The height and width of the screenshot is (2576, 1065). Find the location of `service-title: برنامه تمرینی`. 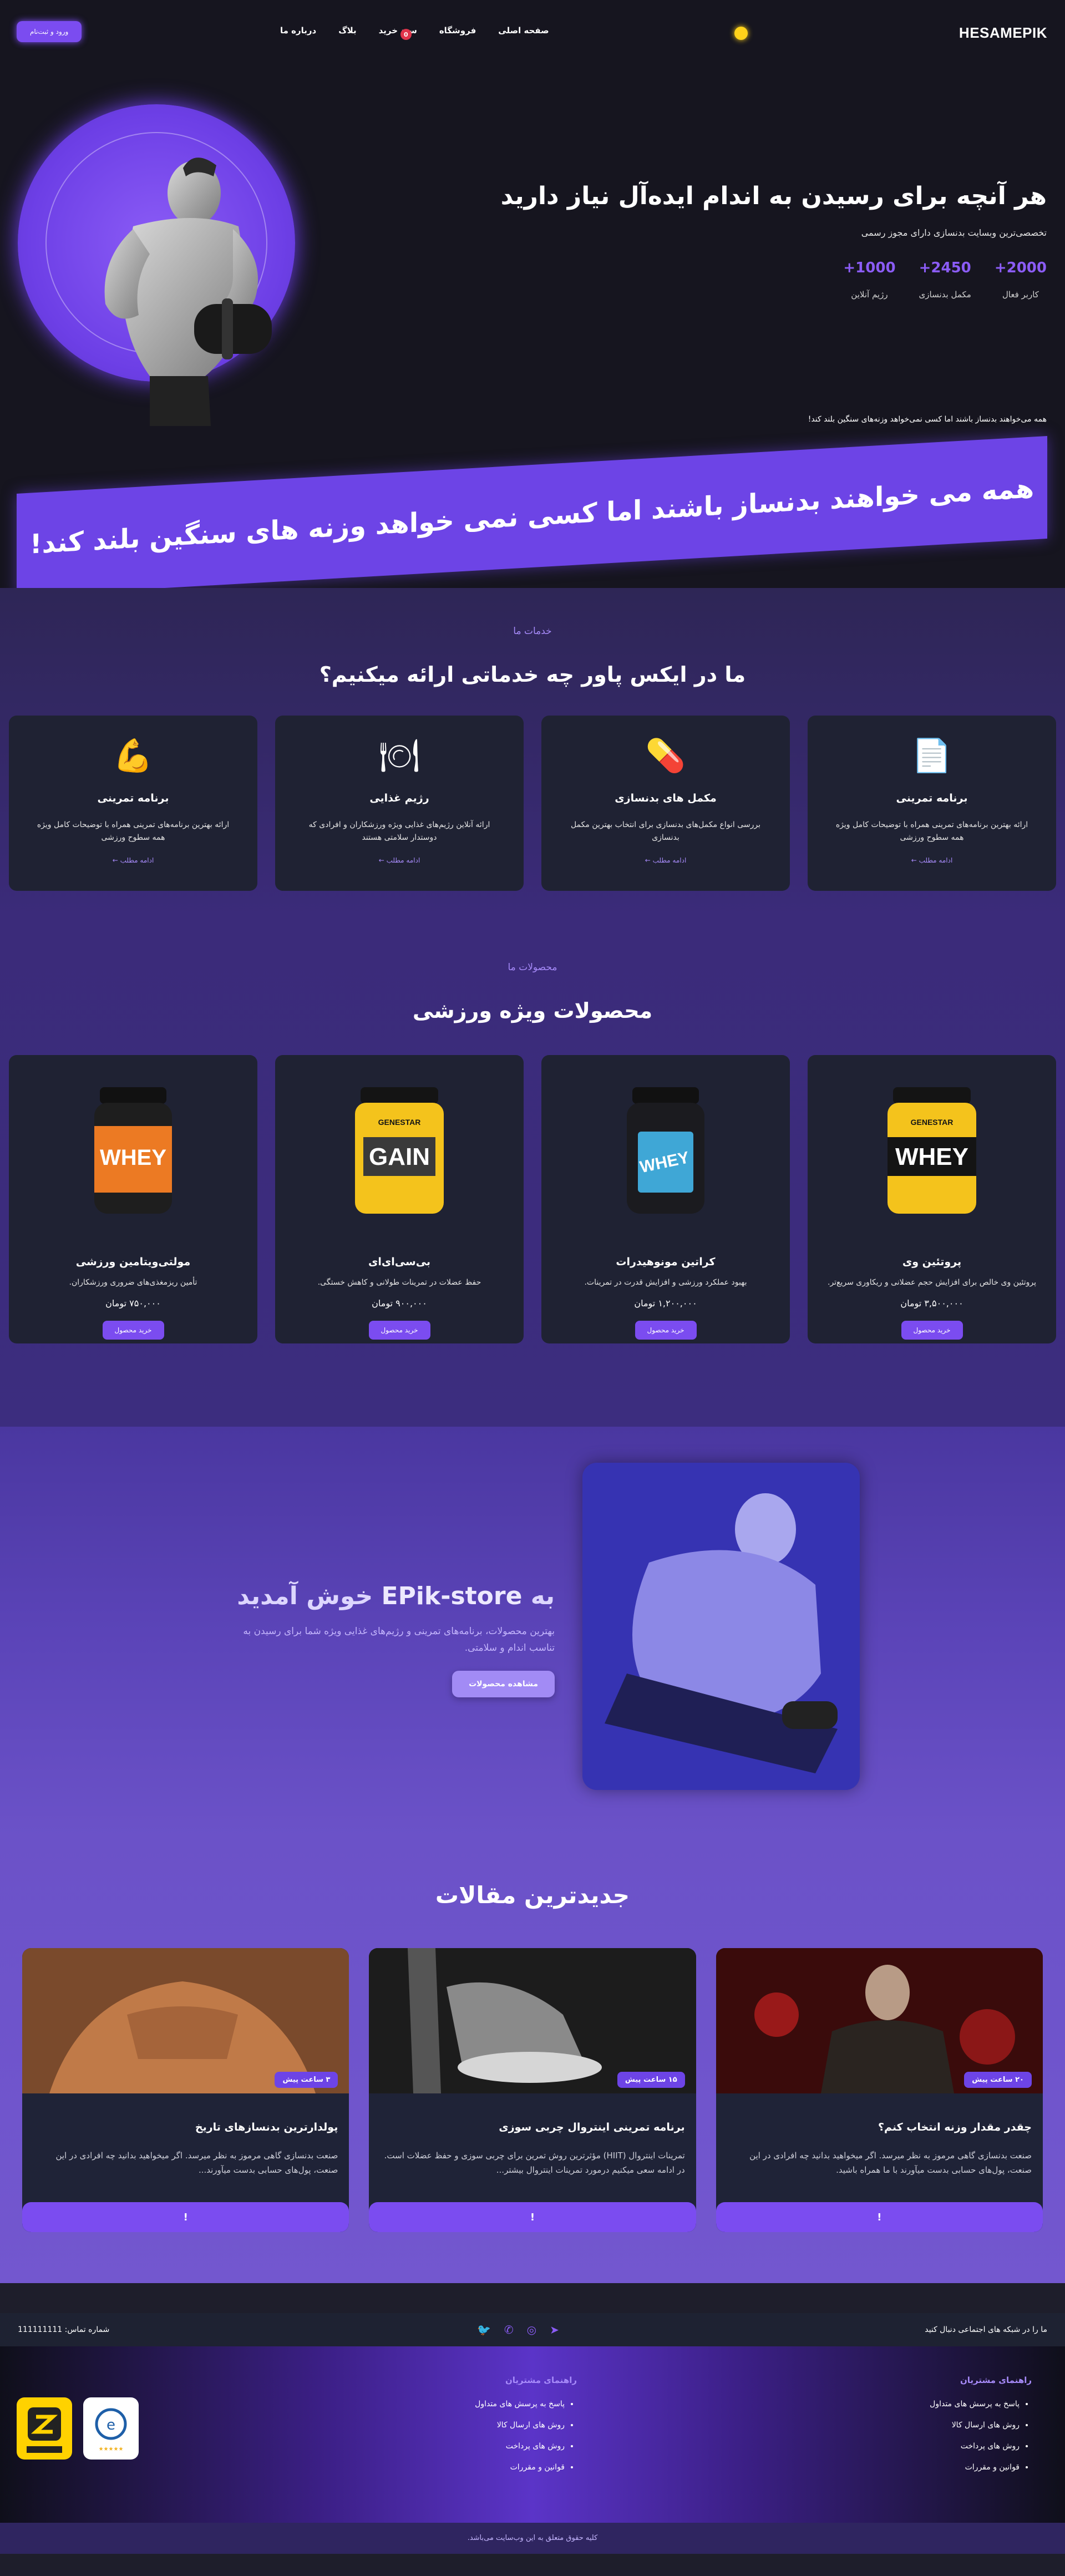

service-title: برنامه تمرینی is located at coordinates (932, 798).